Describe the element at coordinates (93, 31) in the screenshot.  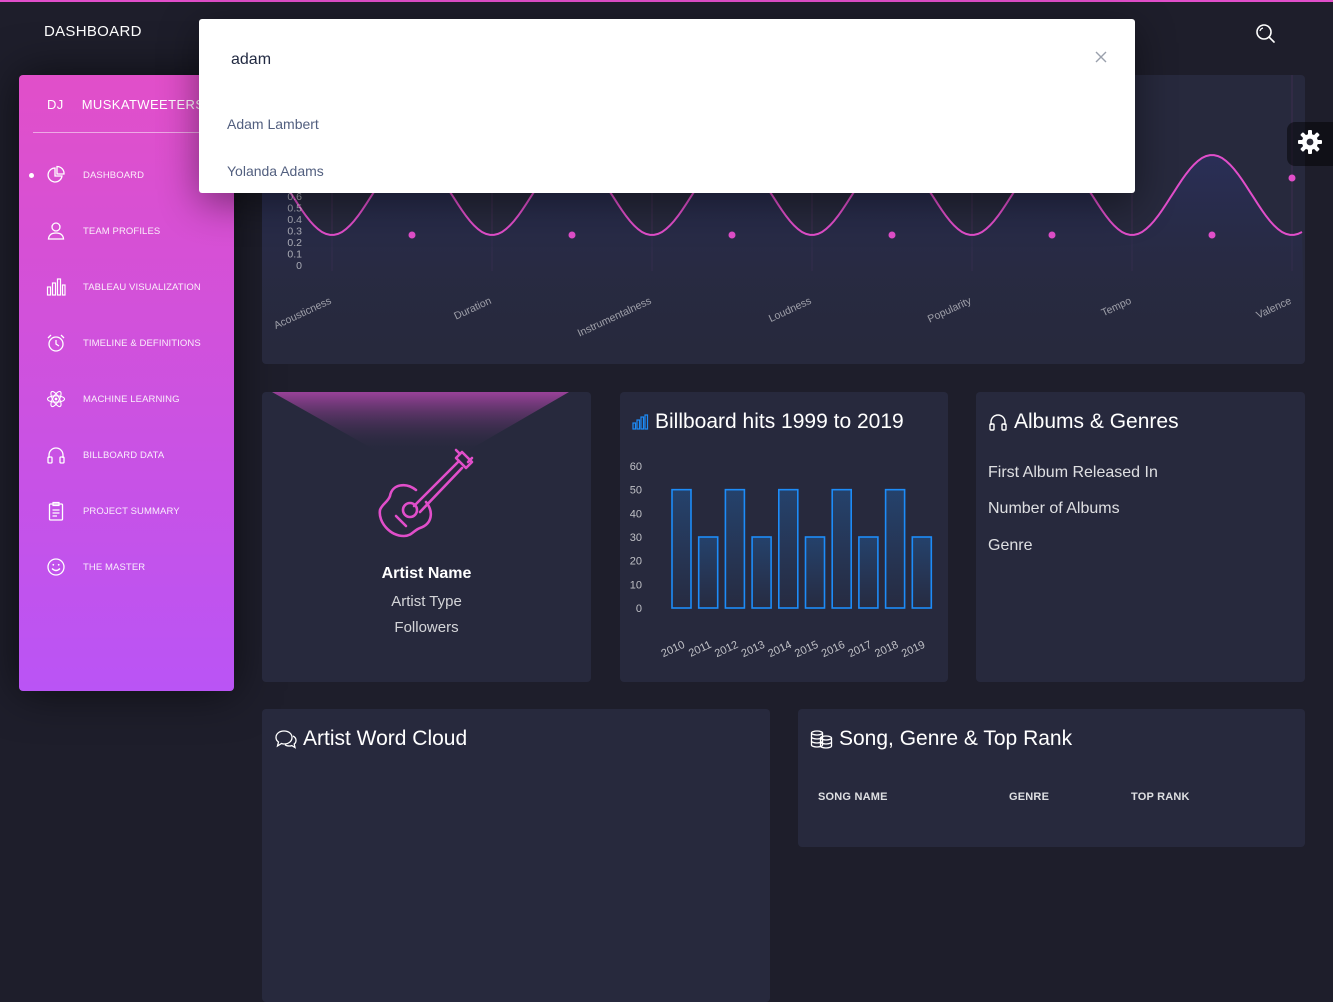
I see `navbar-brand: DASHBOARD` at that location.